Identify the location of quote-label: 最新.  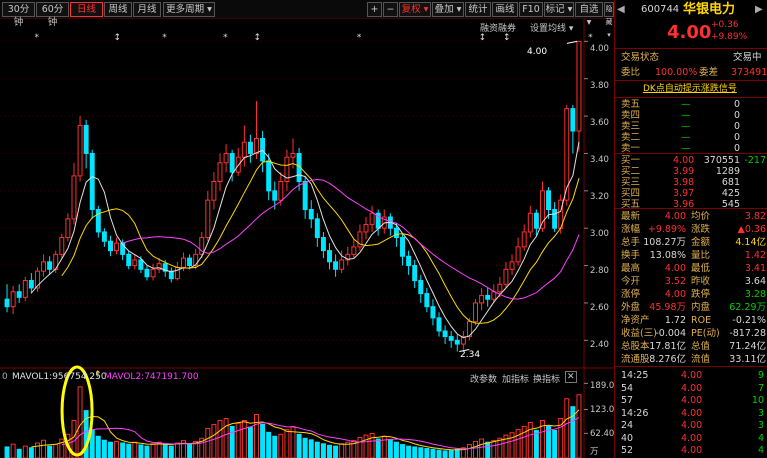
(631, 216).